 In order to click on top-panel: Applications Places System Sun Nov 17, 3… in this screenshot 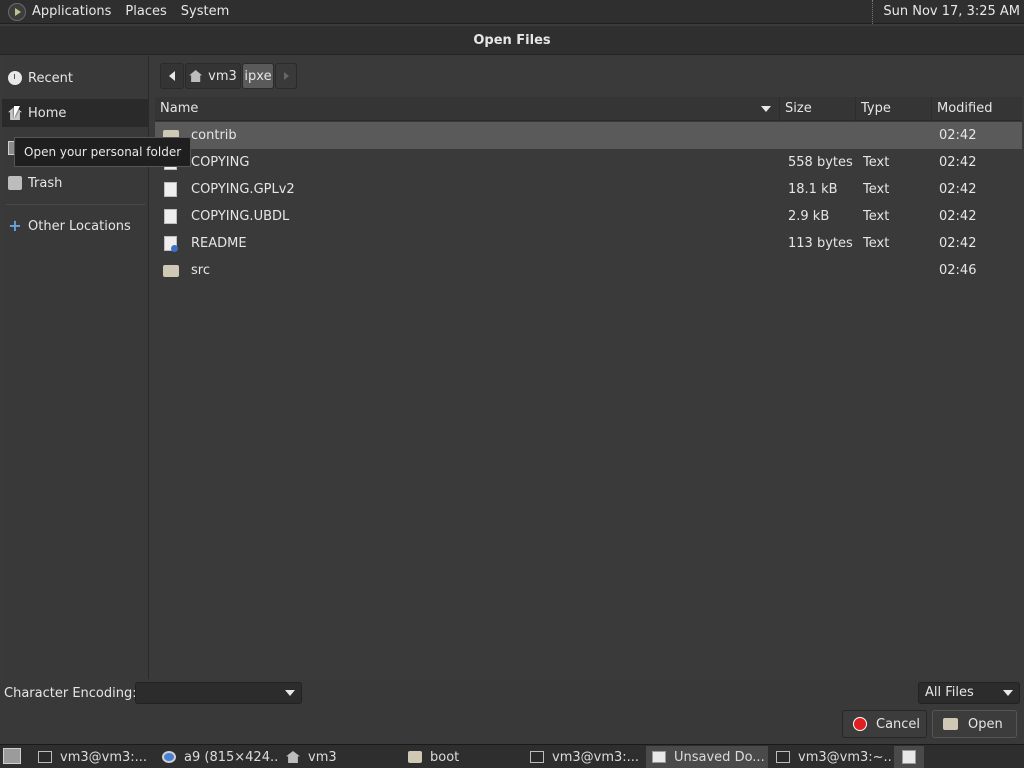, I will do `click(512, 12)`.